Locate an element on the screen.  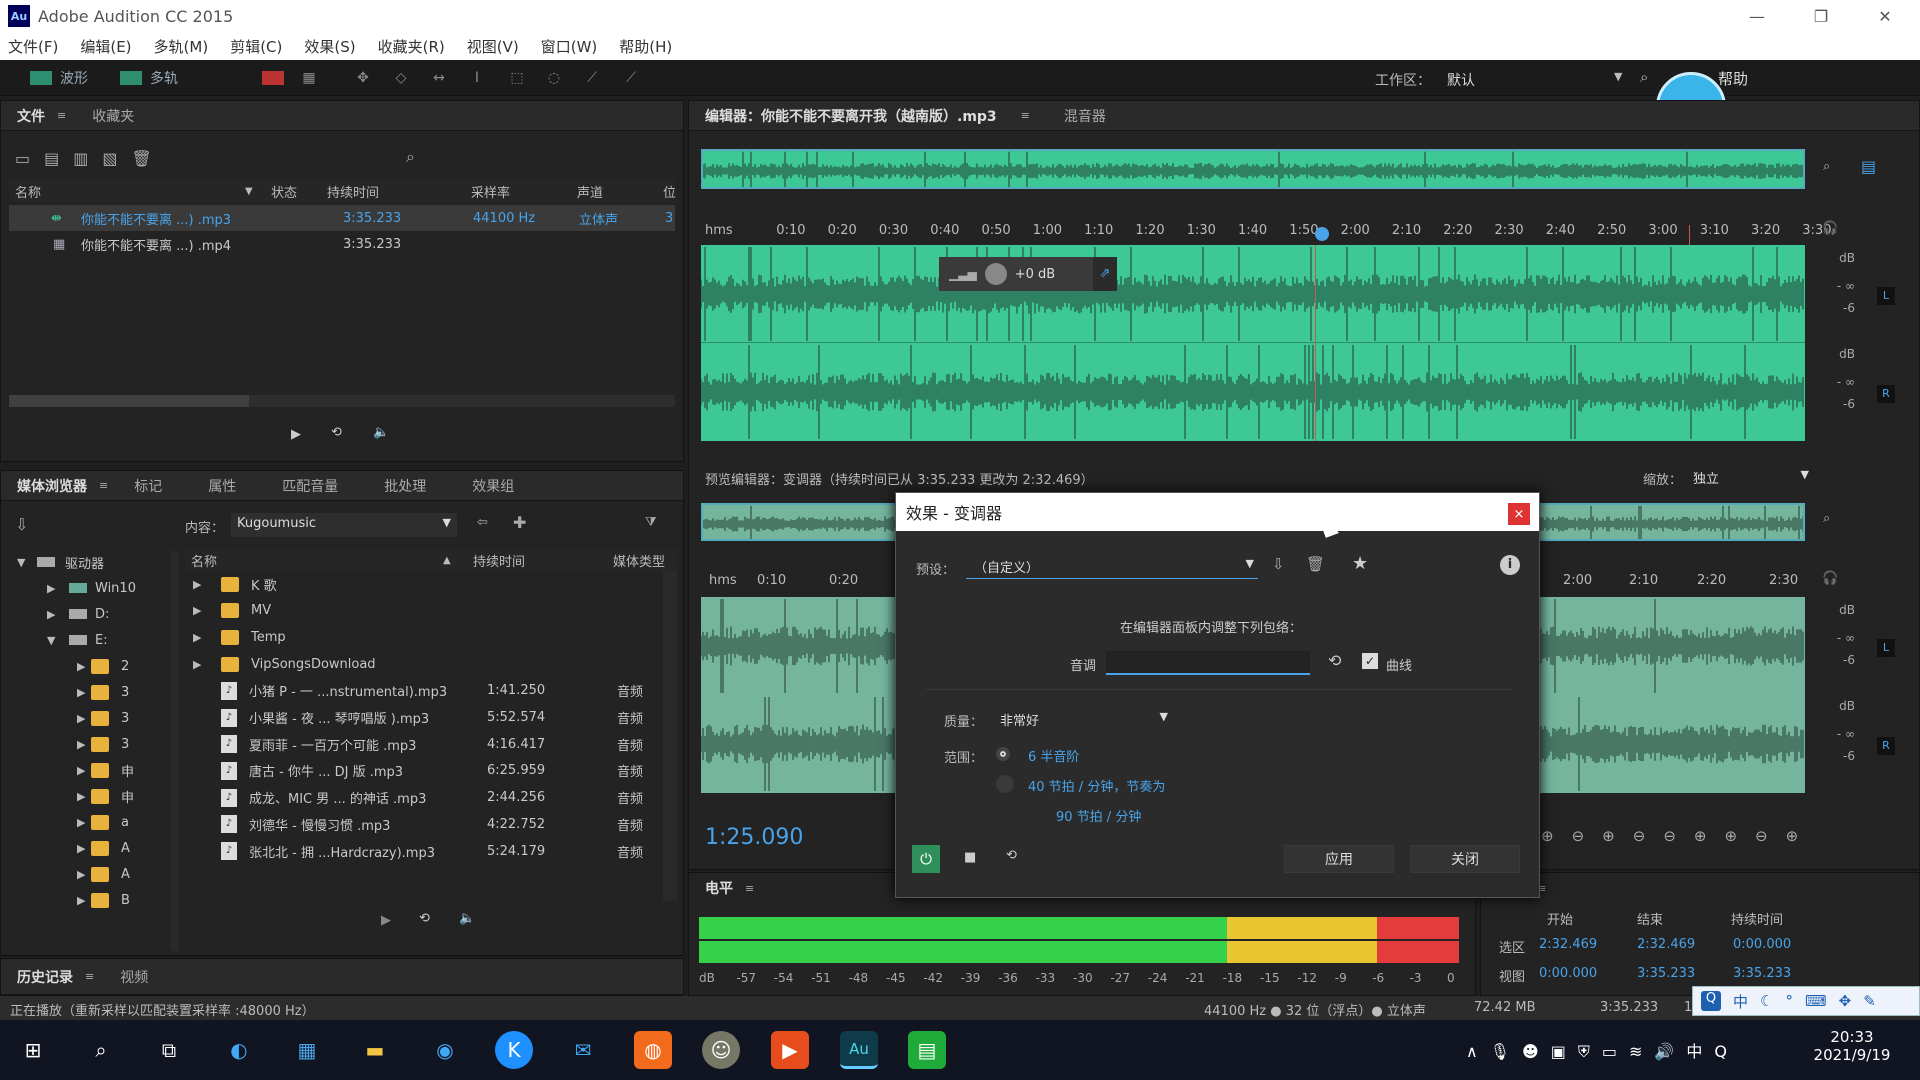
menu-help: 帮助(H) is located at coordinates (645, 46).